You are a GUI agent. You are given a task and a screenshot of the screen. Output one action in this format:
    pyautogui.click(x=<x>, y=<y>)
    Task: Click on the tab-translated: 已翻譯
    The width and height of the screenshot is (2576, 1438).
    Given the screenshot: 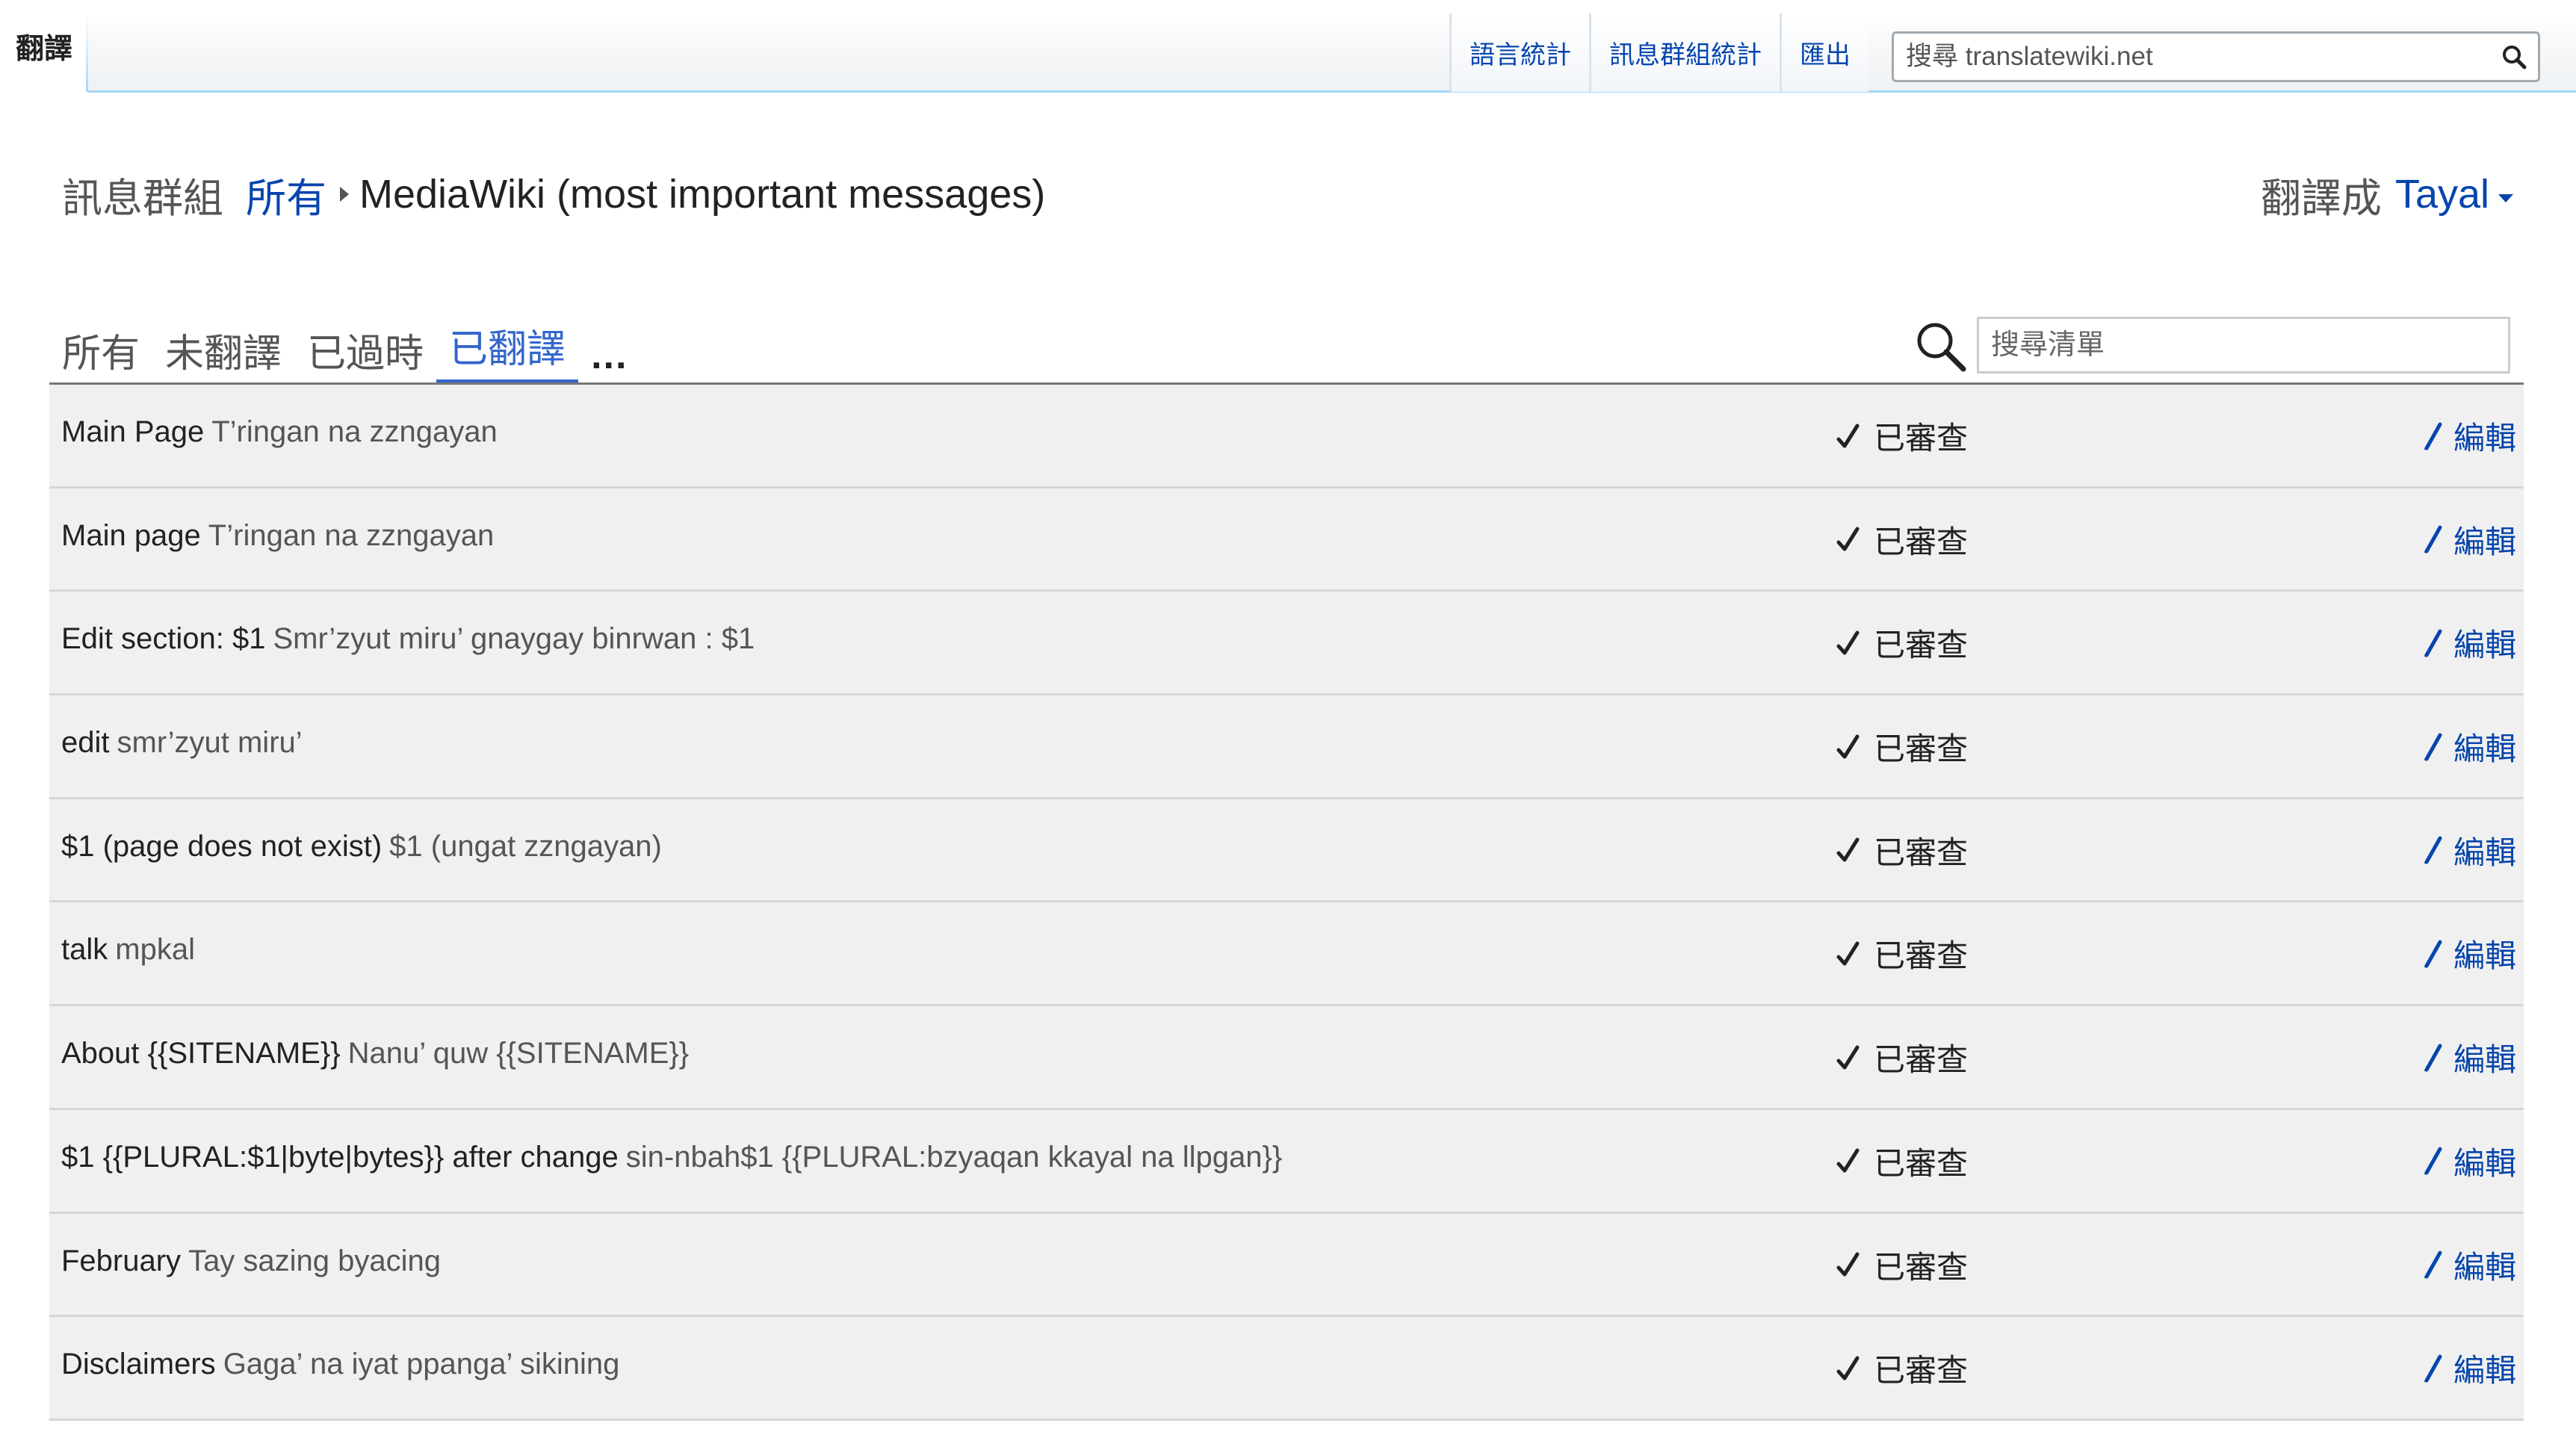 What is the action you would take?
    pyautogui.click(x=507, y=356)
    